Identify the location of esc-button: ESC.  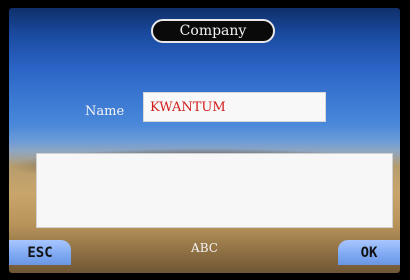
(40, 252).